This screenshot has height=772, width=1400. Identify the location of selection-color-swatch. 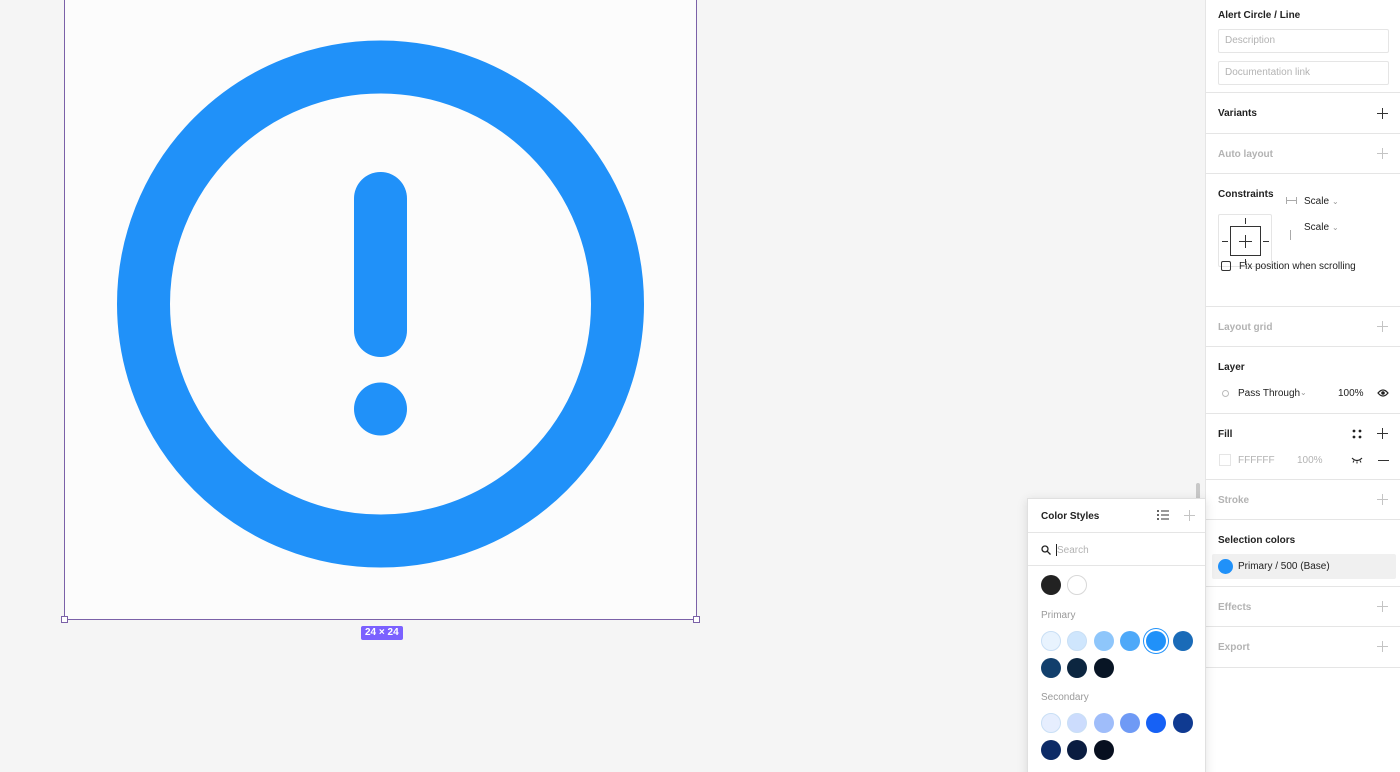
(1225, 566).